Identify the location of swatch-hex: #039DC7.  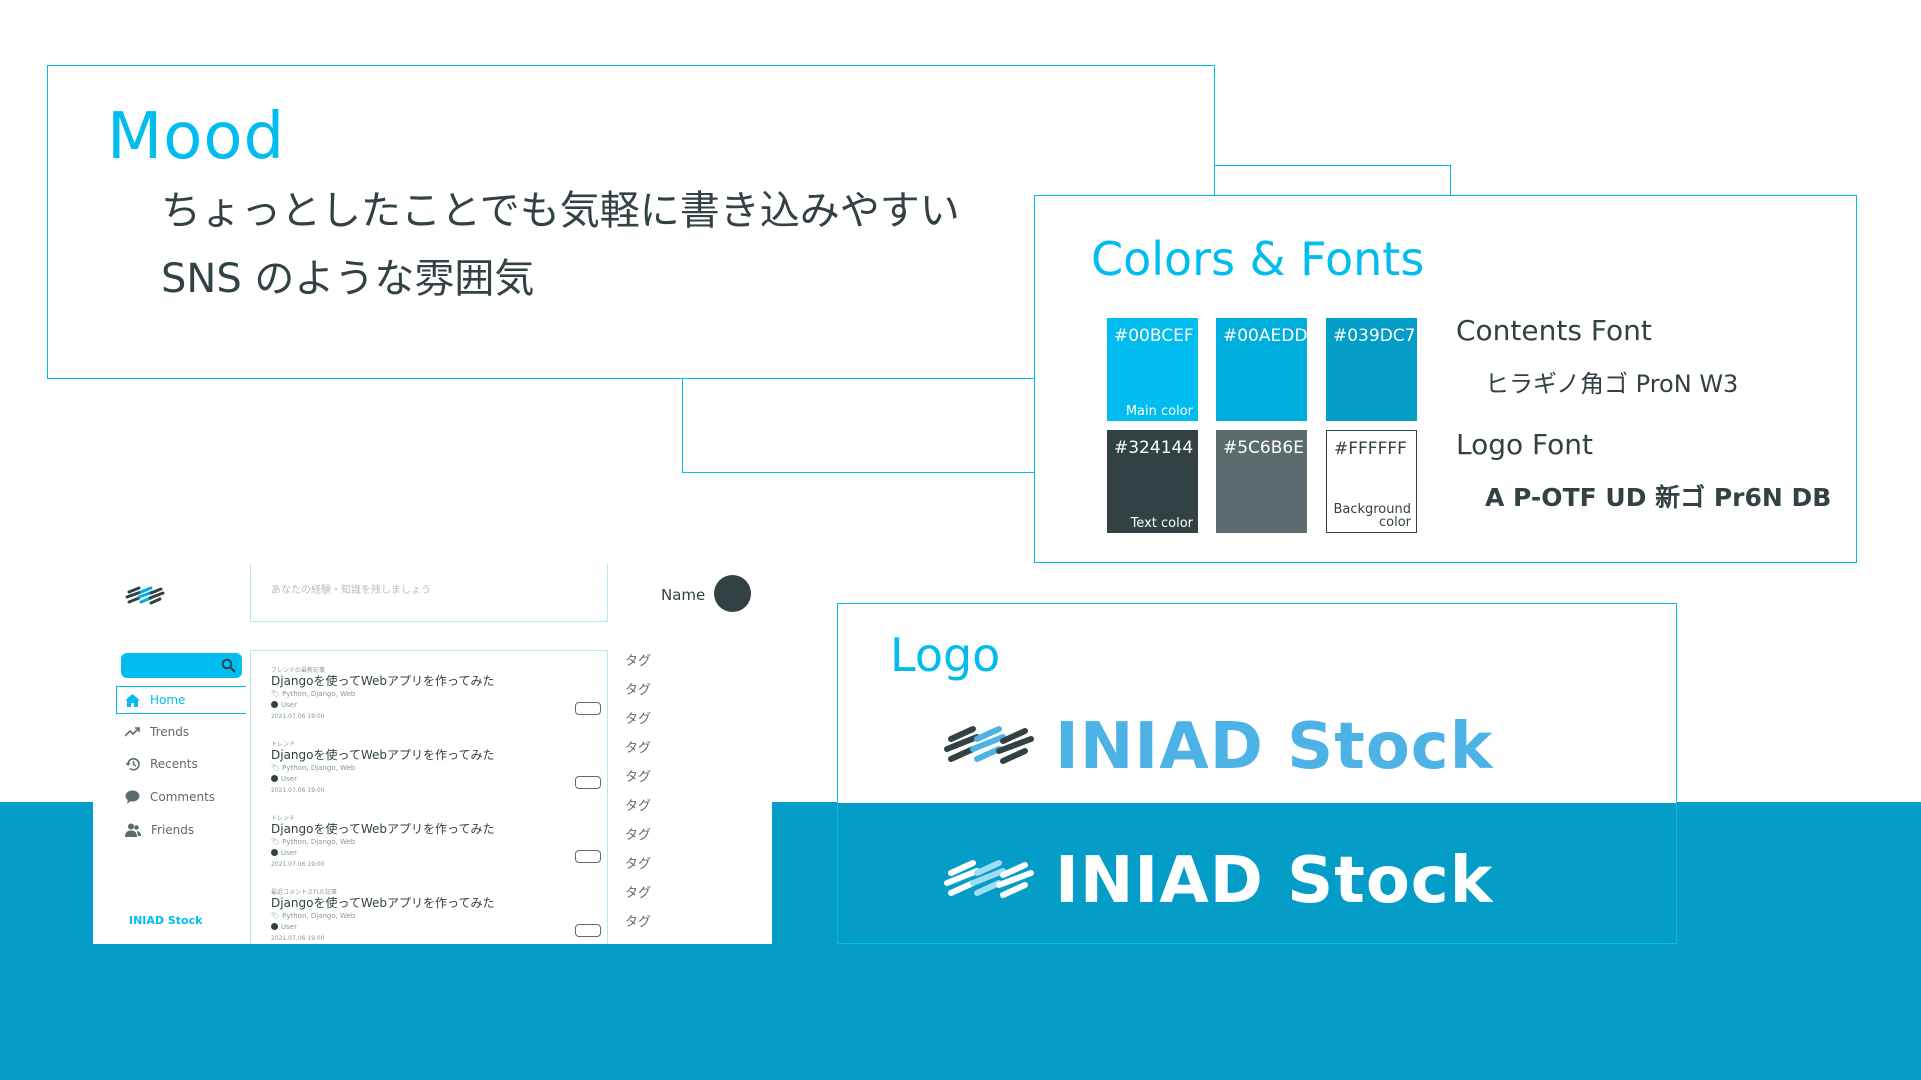
(1374, 336).